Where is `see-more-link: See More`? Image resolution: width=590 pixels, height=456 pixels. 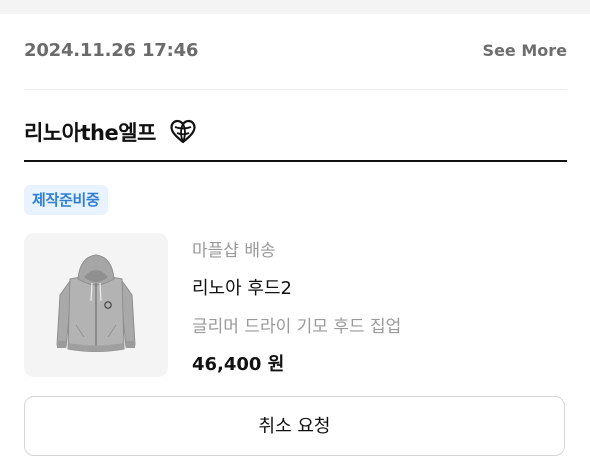
see-more-link: See More is located at coordinates (525, 50).